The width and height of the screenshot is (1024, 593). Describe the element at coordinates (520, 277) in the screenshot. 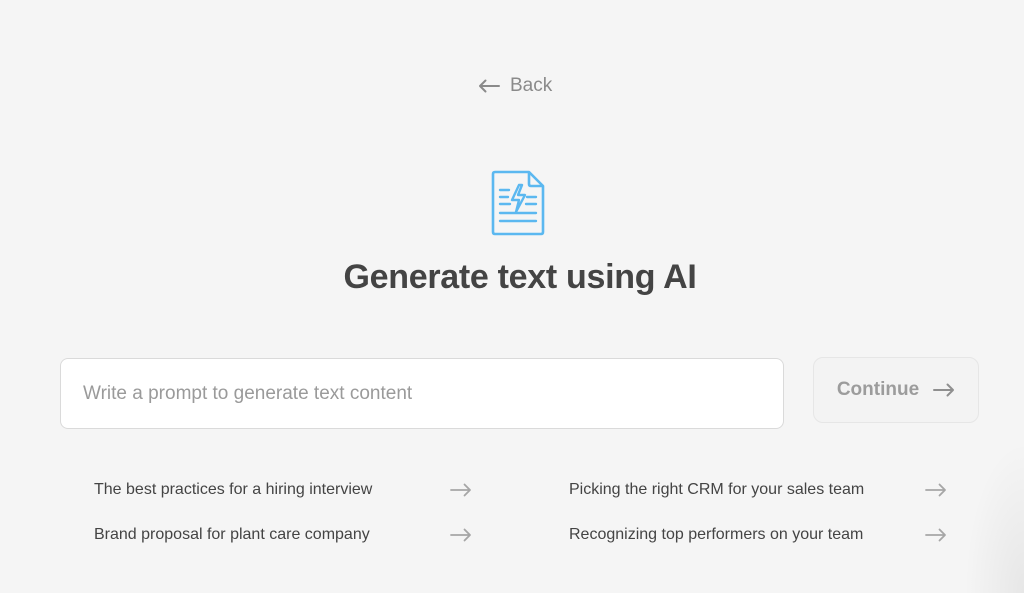

I see `page-title: Generate text using AI` at that location.